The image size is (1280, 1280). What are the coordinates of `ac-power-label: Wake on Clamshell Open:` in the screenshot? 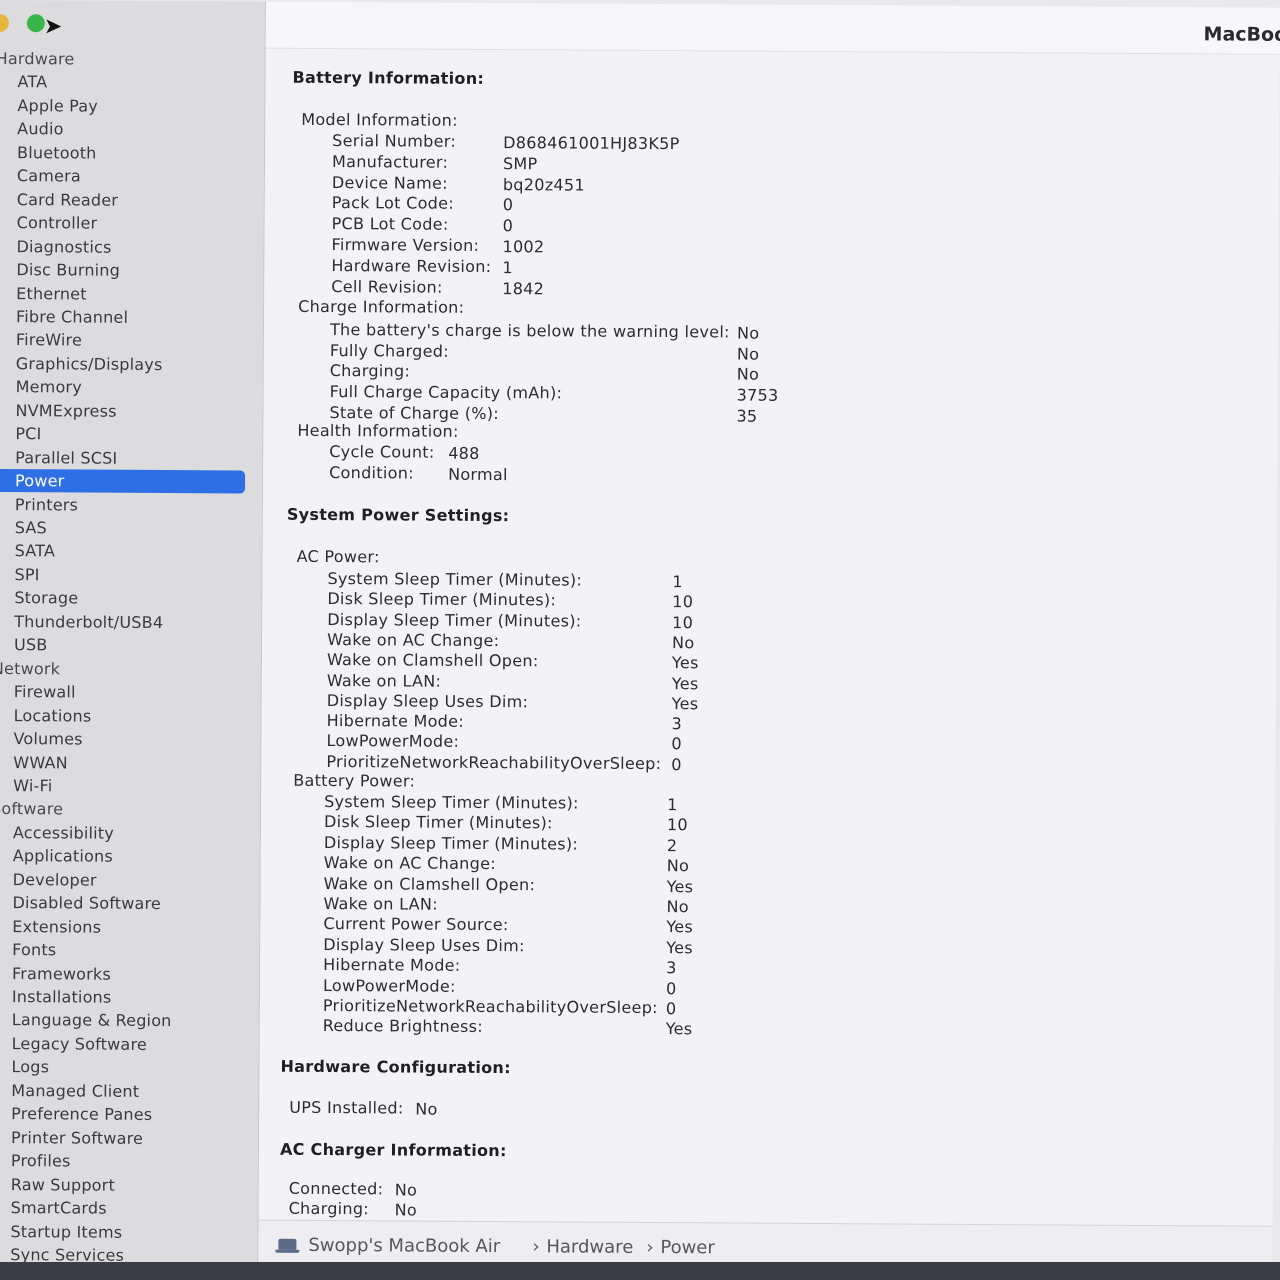 It's located at (432, 660).